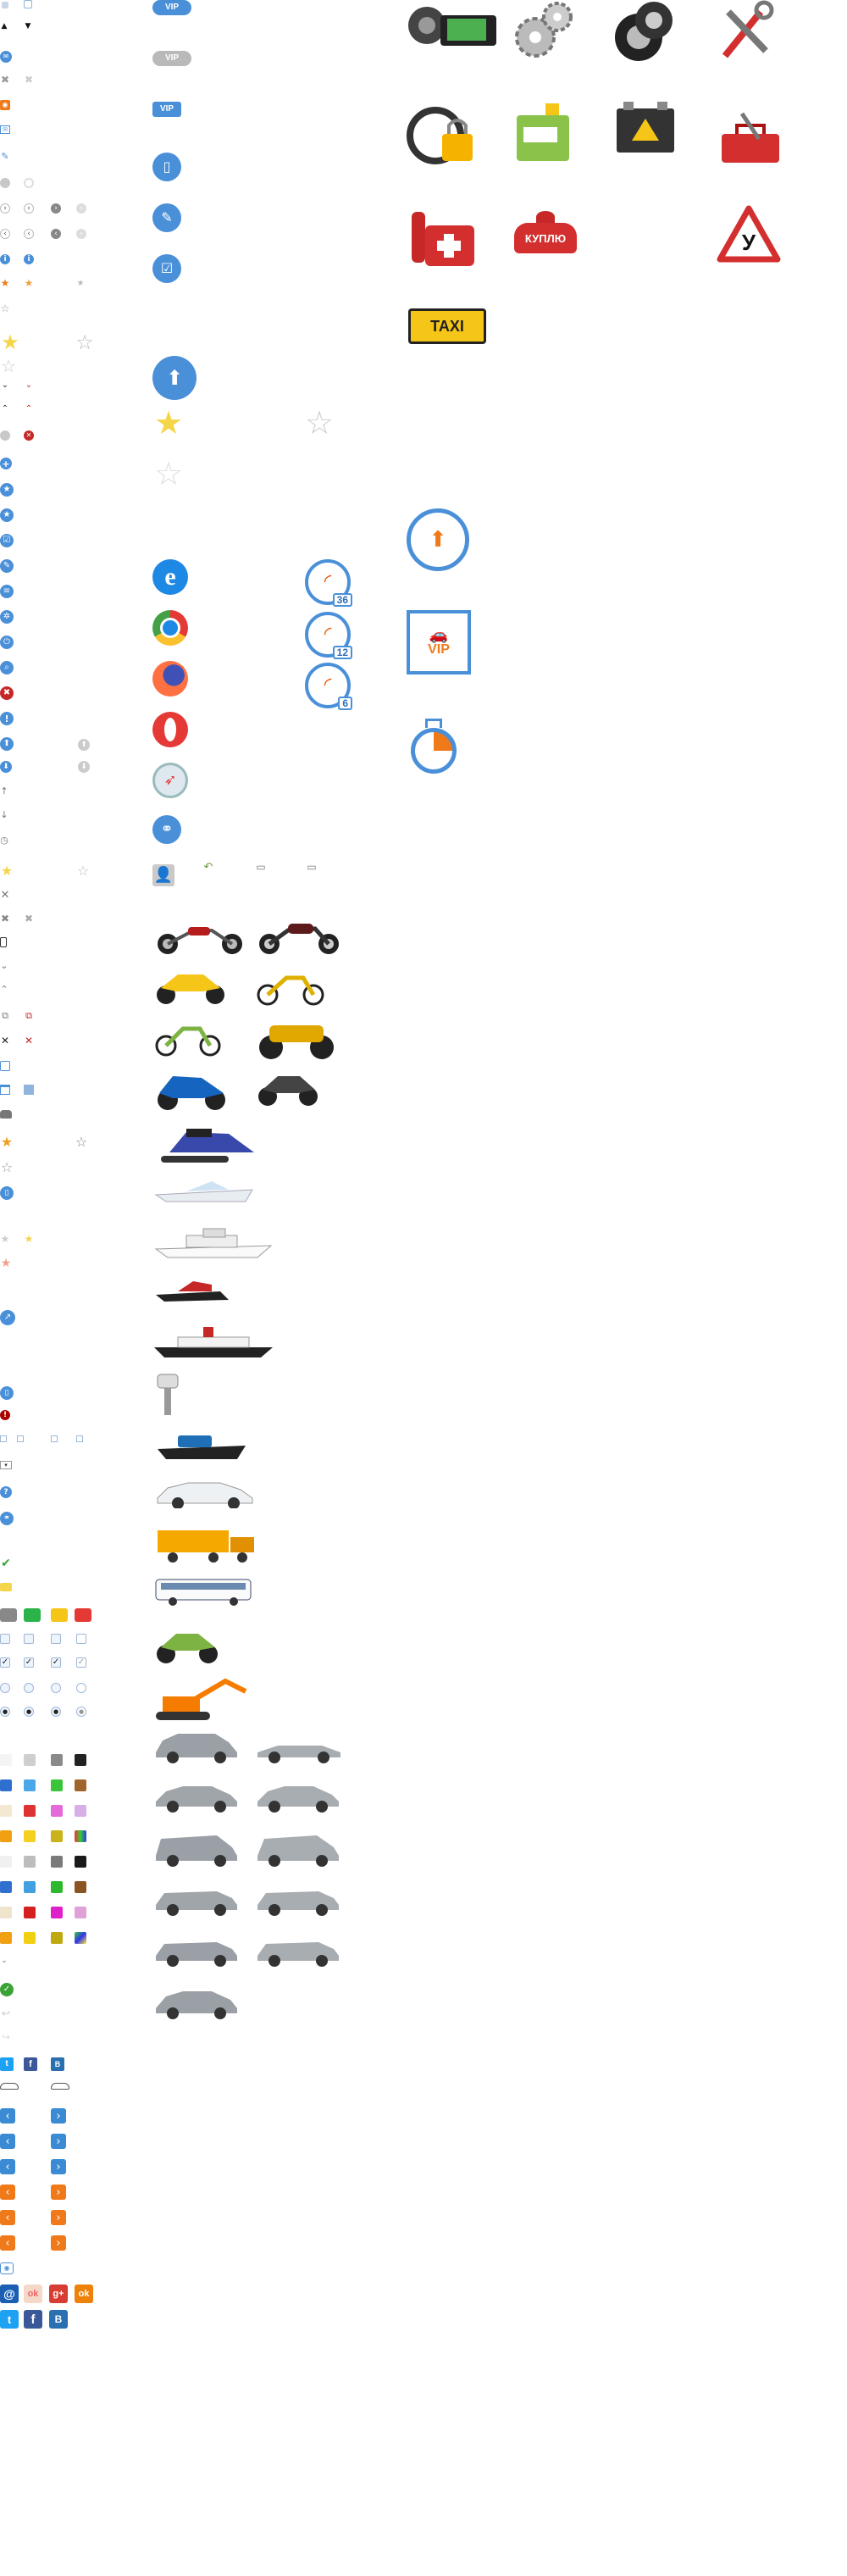  What do you see at coordinates (5, 156) in the screenshot?
I see `pencil-icon: ✎` at bounding box center [5, 156].